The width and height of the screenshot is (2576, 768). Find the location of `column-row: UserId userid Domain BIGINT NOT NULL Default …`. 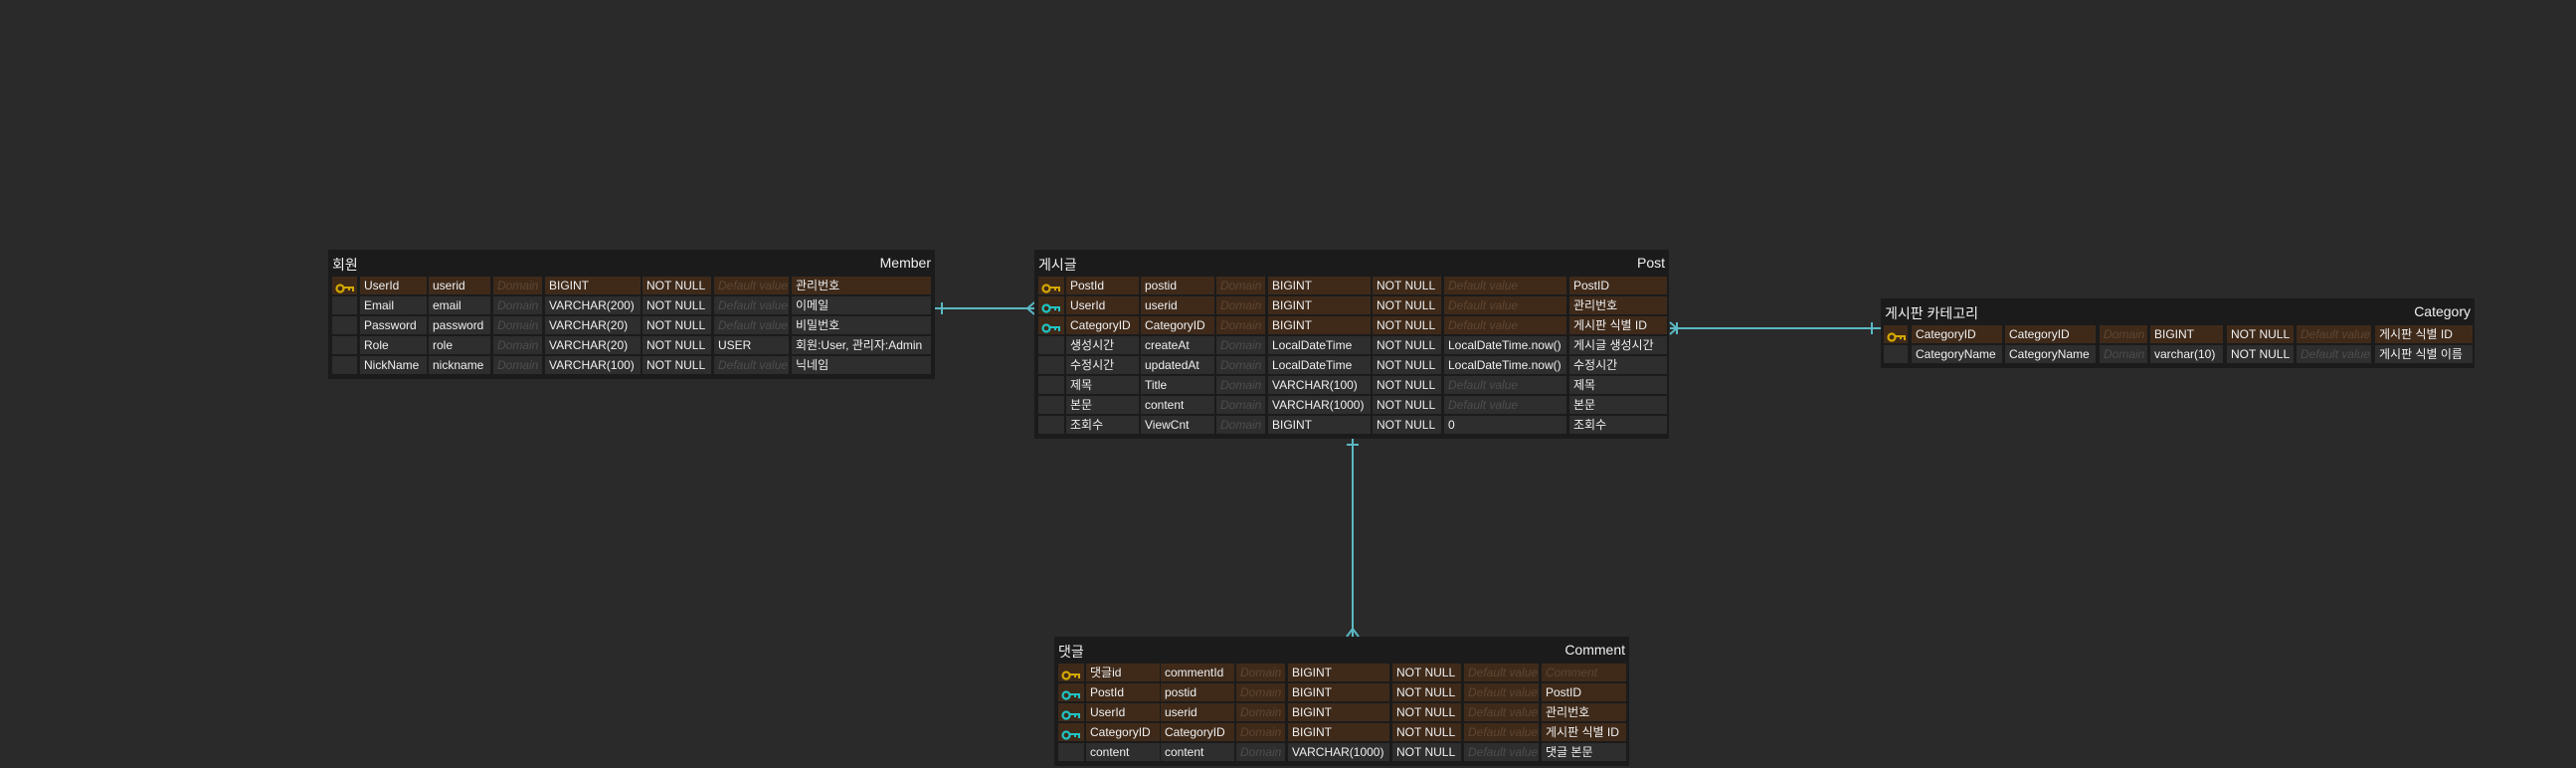

column-row: UserId userid Domain BIGINT NOT NULL Default … is located at coordinates (631, 285).